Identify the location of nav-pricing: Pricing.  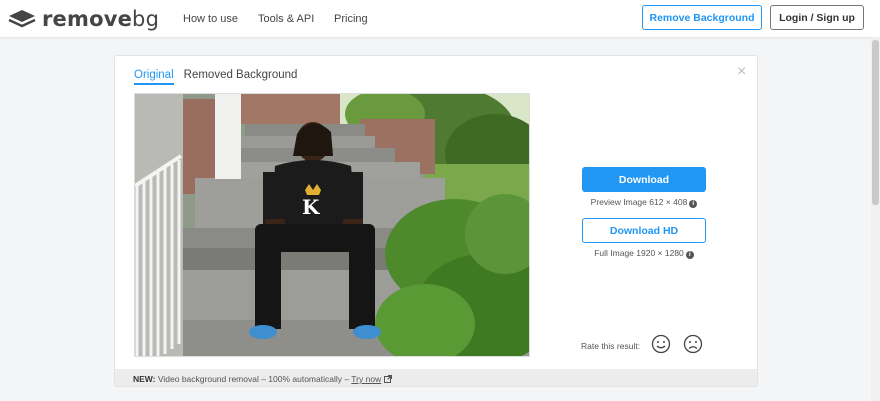
(351, 19).